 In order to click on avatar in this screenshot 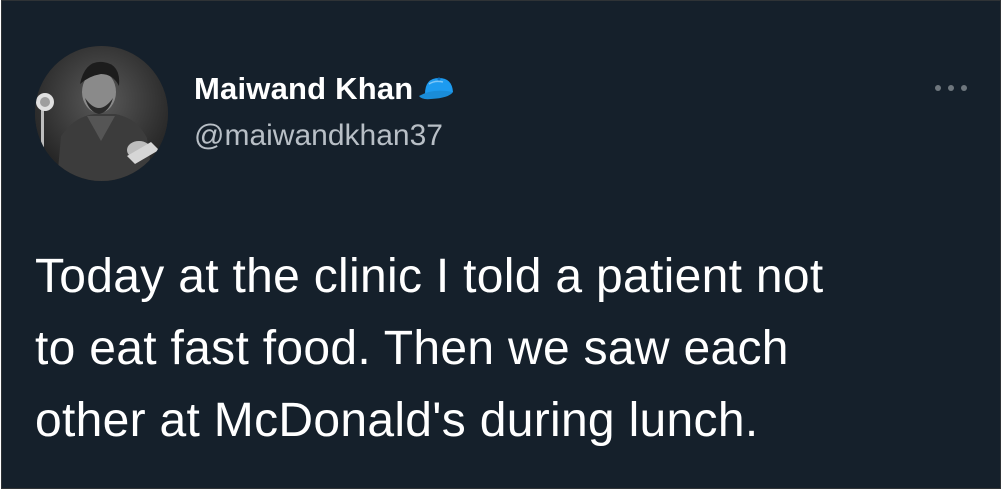, I will do `click(101, 113)`.